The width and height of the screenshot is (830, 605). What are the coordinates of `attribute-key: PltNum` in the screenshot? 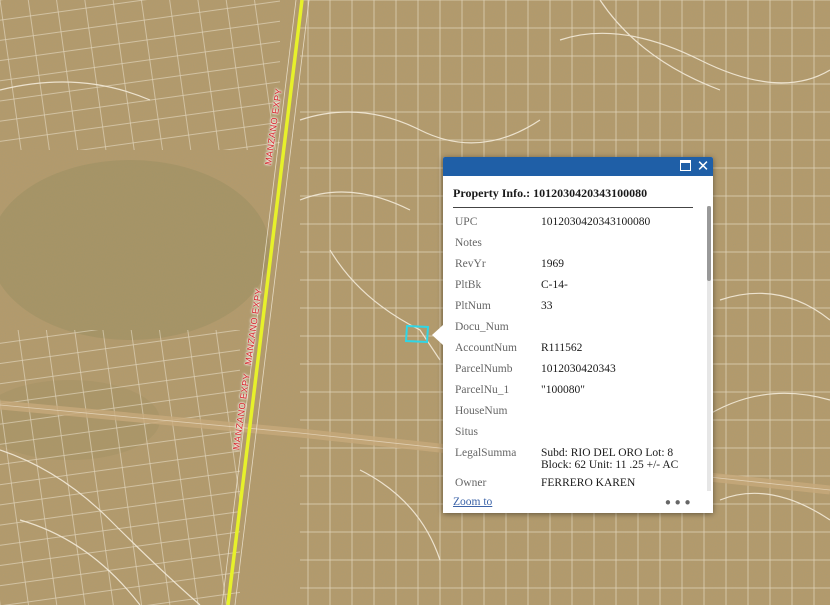 It's located at (473, 306).